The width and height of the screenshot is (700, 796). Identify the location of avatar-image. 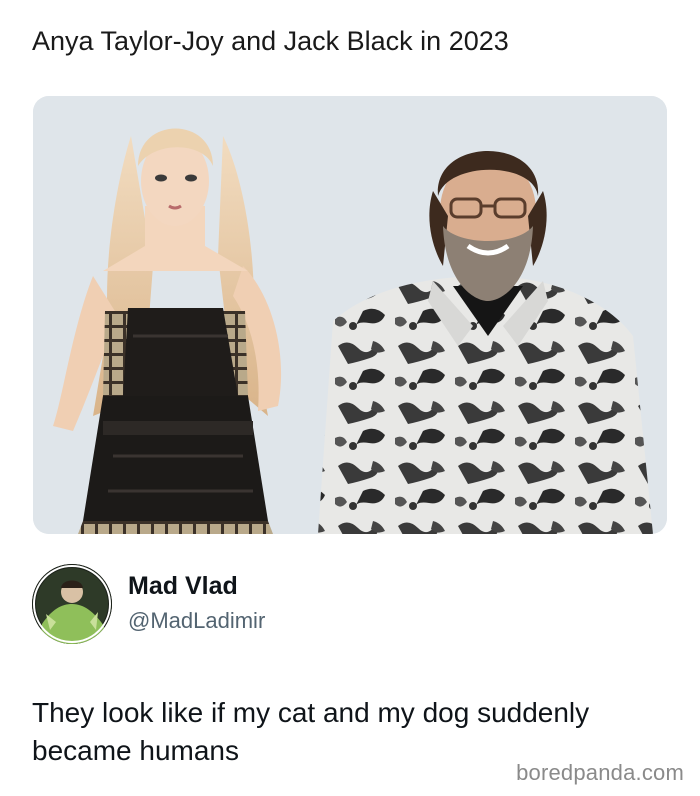
(72, 604).